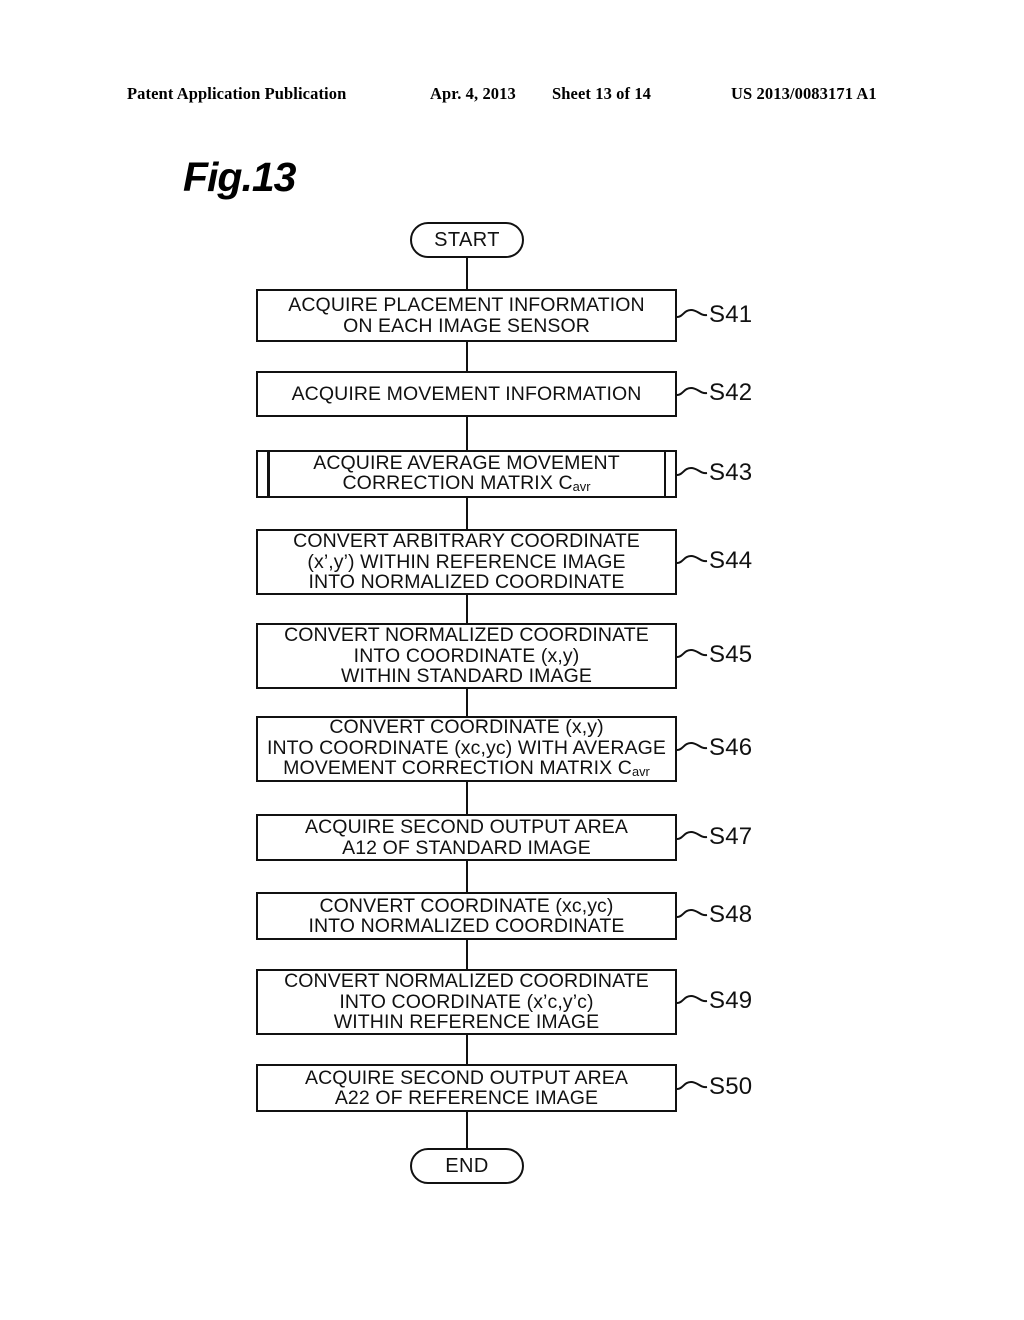 The image size is (1024, 1320). Describe the element at coordinates (466, 462) in the screenshot. I see `flow-node-text-line: ACQUIRE AVERAGE MOVEMENT` at that location.